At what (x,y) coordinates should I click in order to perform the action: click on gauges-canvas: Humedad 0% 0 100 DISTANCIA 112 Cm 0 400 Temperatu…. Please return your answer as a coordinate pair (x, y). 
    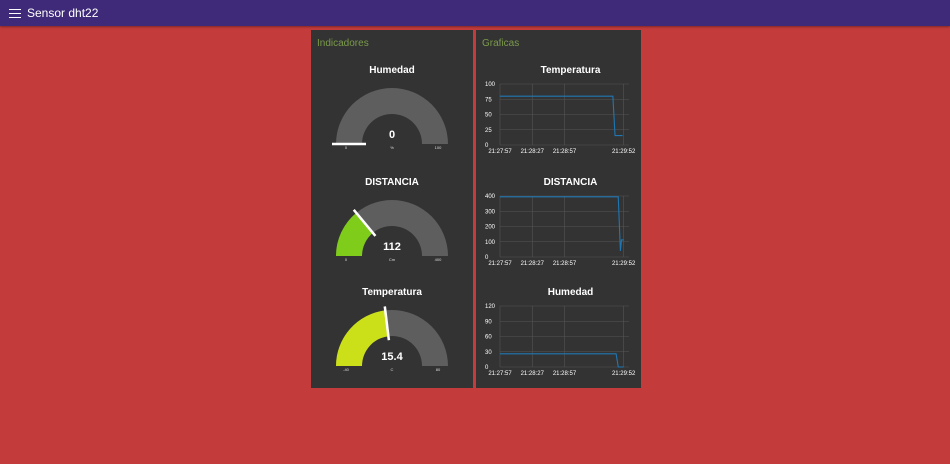
    Looking at the image, I should click on (390, 218).